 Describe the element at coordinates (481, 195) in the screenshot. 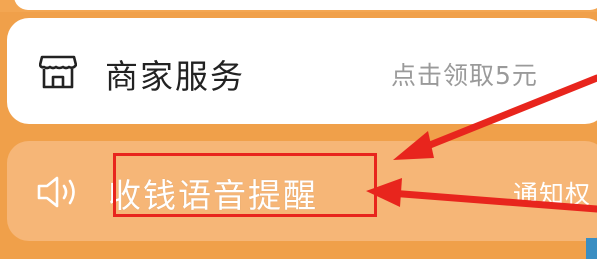

I see `arrow-lower` at that location.